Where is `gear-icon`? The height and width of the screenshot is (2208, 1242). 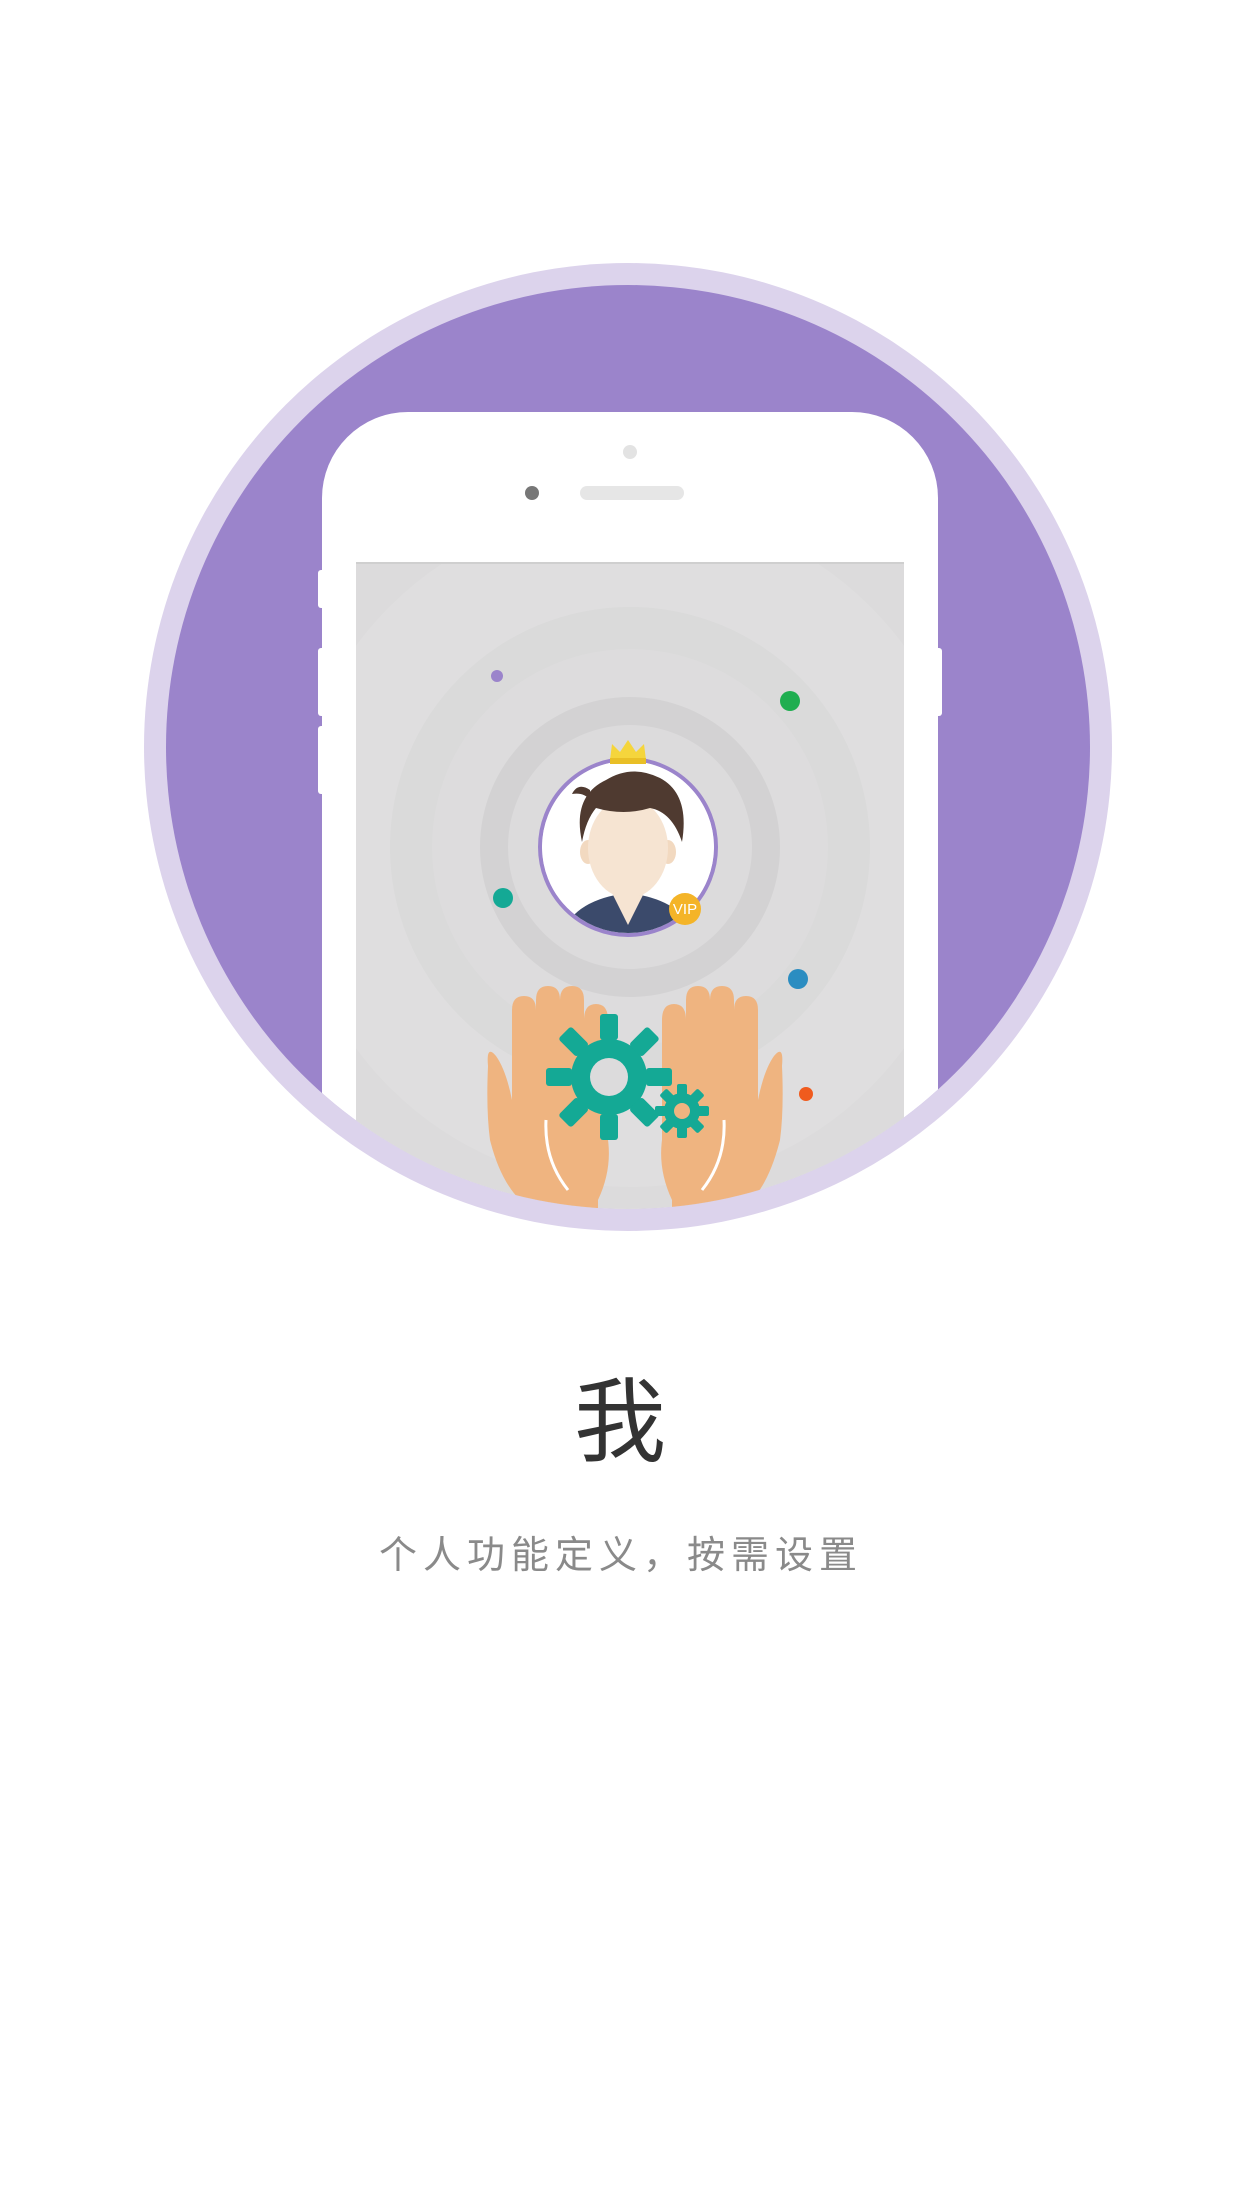 gear-icon is located at coordinates (609, 1077).